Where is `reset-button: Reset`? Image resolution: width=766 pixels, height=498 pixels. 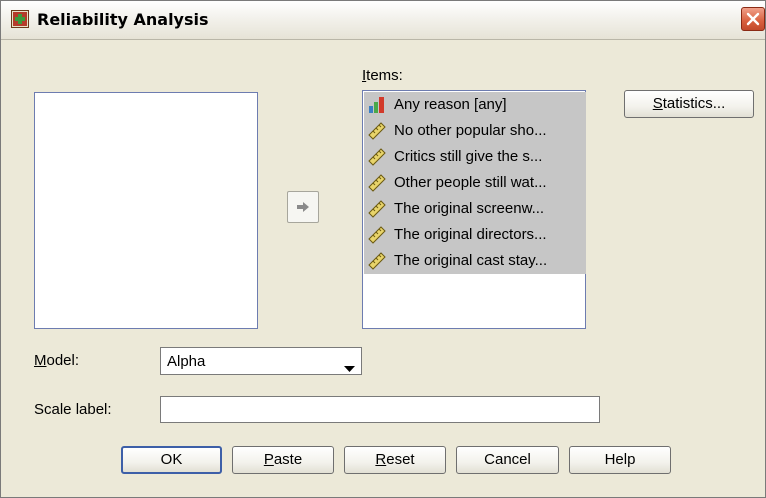
reset-button: Reset is located at coordinates (395, 460).